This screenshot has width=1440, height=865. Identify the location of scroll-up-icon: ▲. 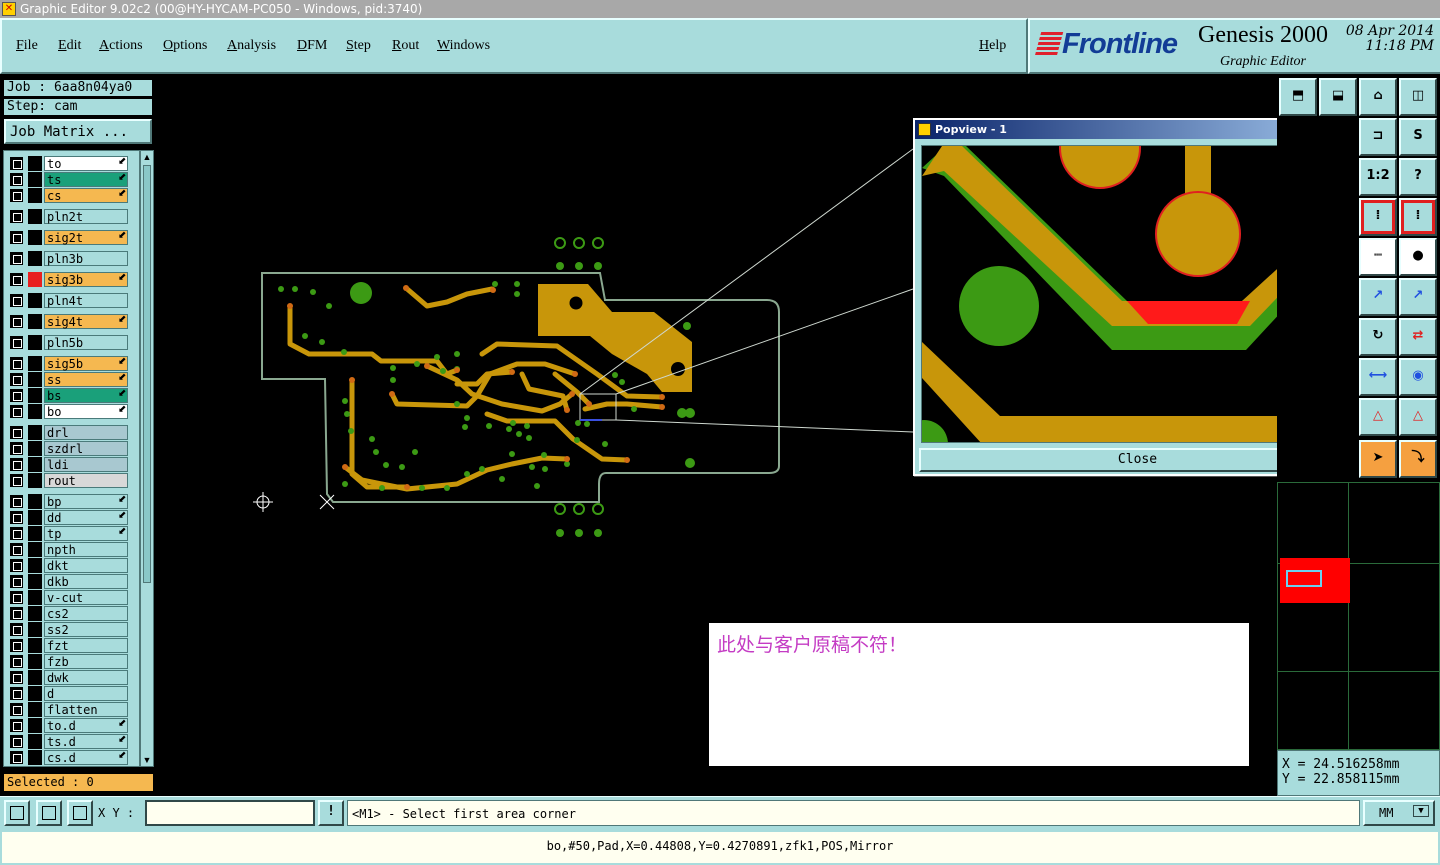
(147, 157).